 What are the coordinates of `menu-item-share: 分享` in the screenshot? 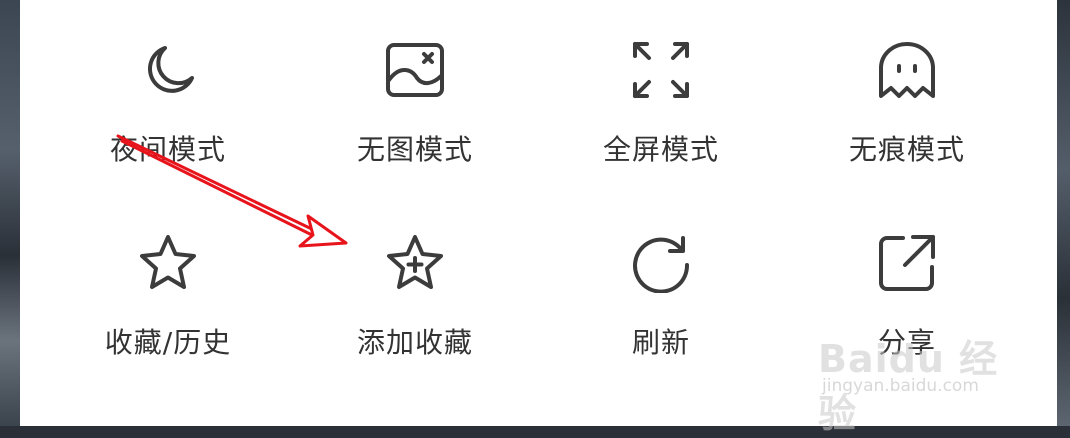 It's located at (907, 278).